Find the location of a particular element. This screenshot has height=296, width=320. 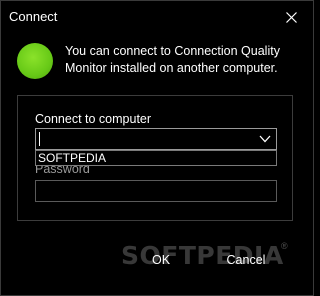

dropdown-option: SOFTPEDIA is located at coordinates (72, 158).